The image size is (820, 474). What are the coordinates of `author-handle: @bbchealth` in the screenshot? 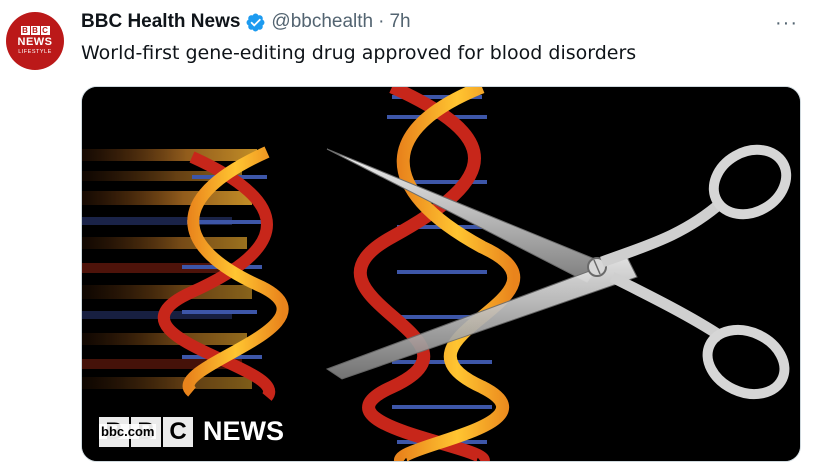 It's located at (322, 22).